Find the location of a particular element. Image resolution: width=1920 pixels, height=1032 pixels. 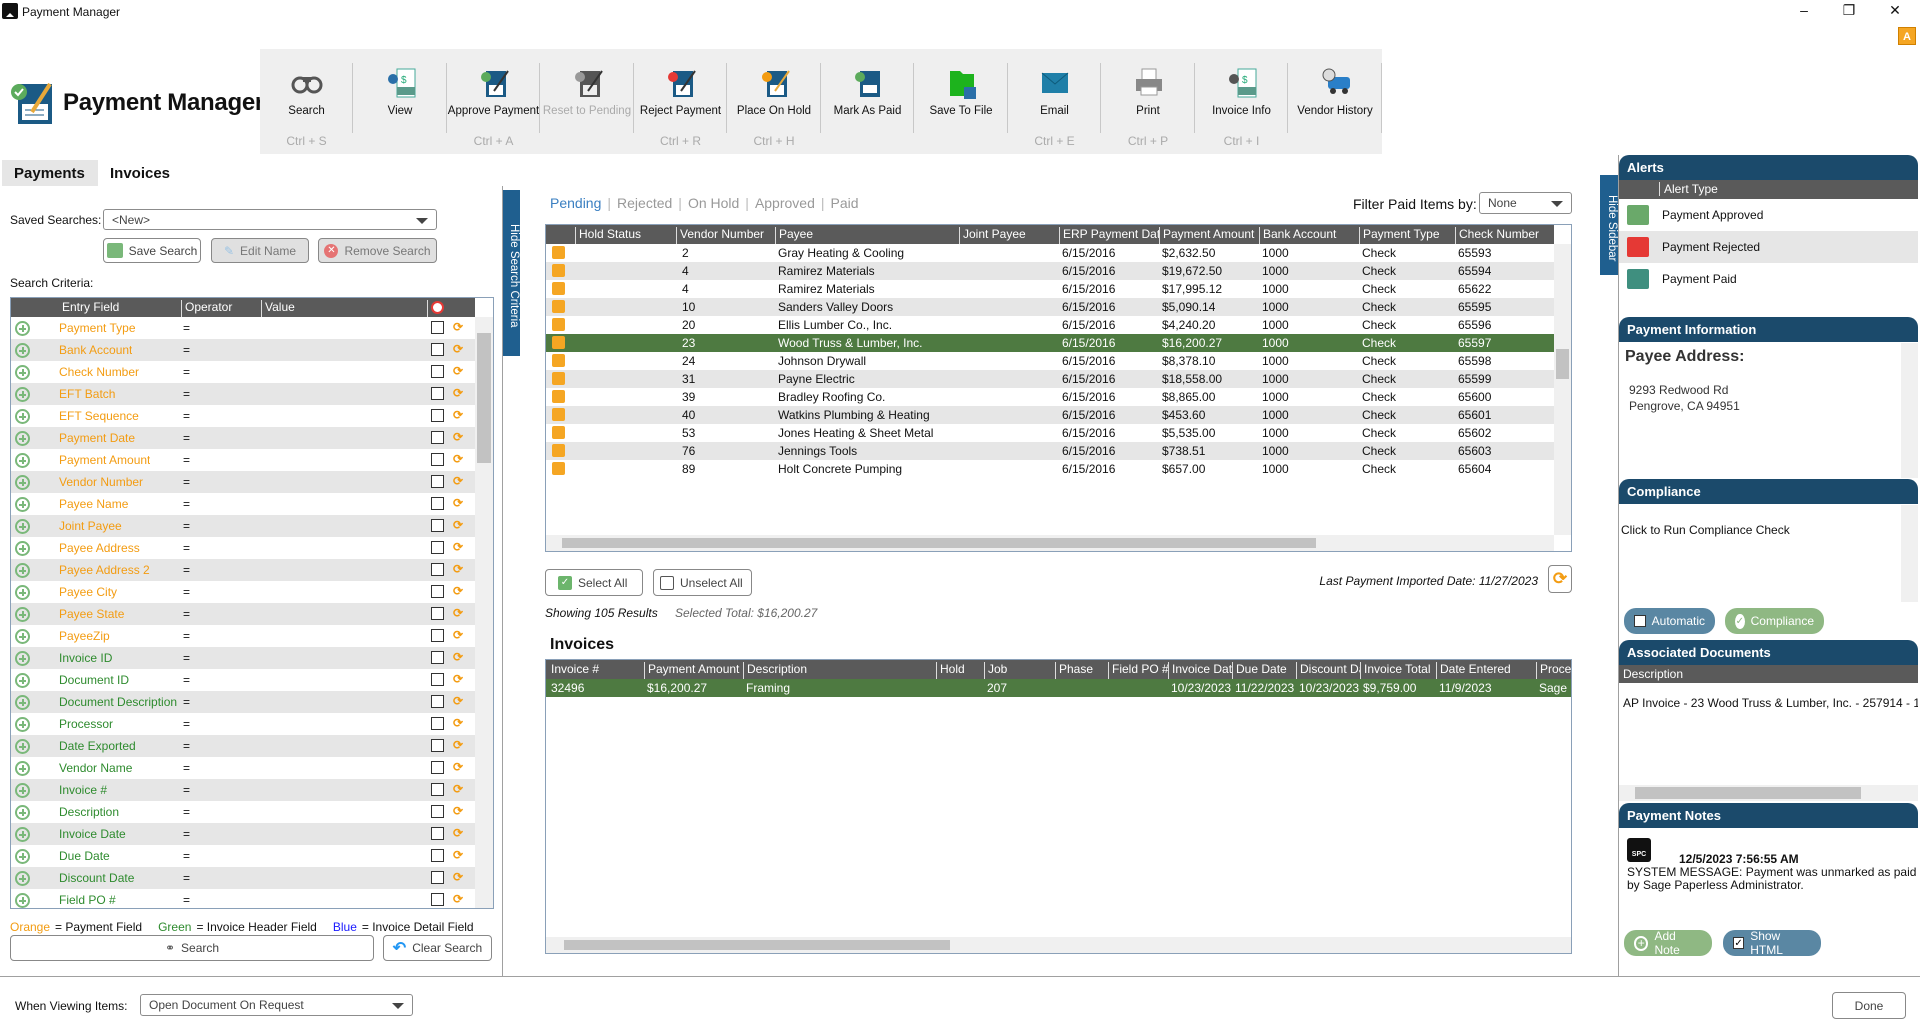

search-button: ⚭ Search is located at coordinates (192, 948).